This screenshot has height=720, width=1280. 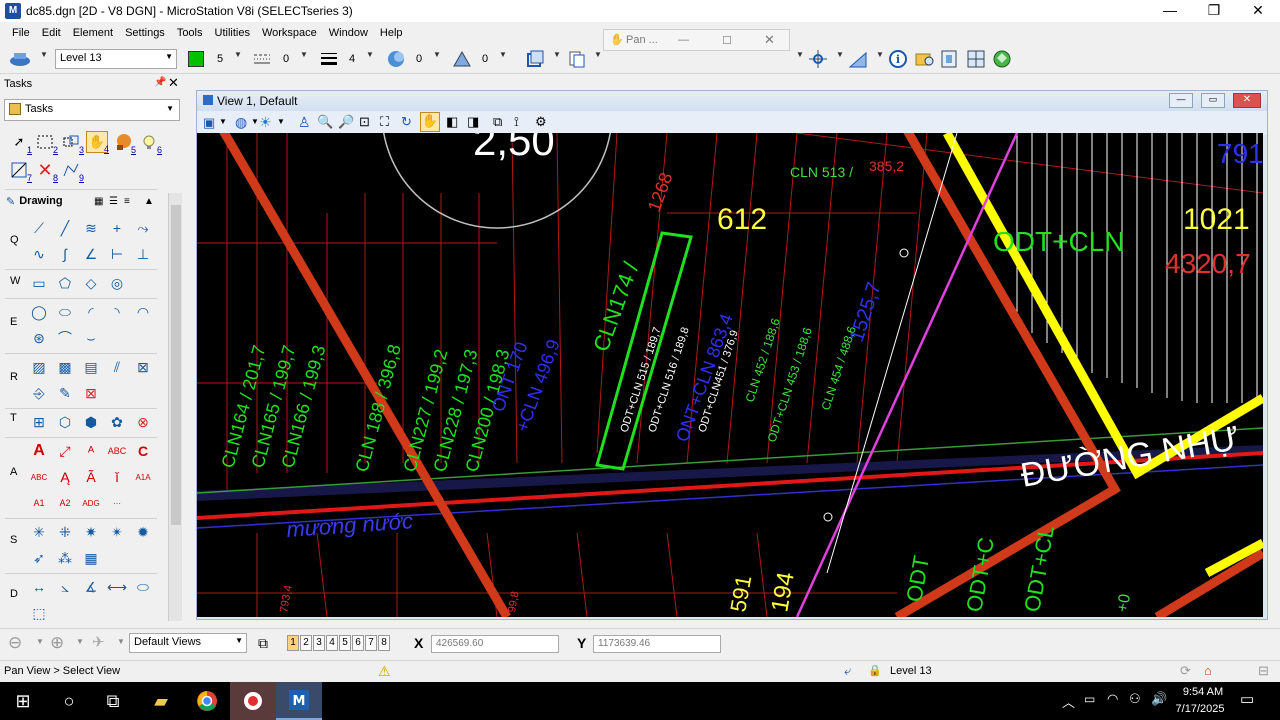 I want to click on view-button-2: 2, so click(x=306, y=643).